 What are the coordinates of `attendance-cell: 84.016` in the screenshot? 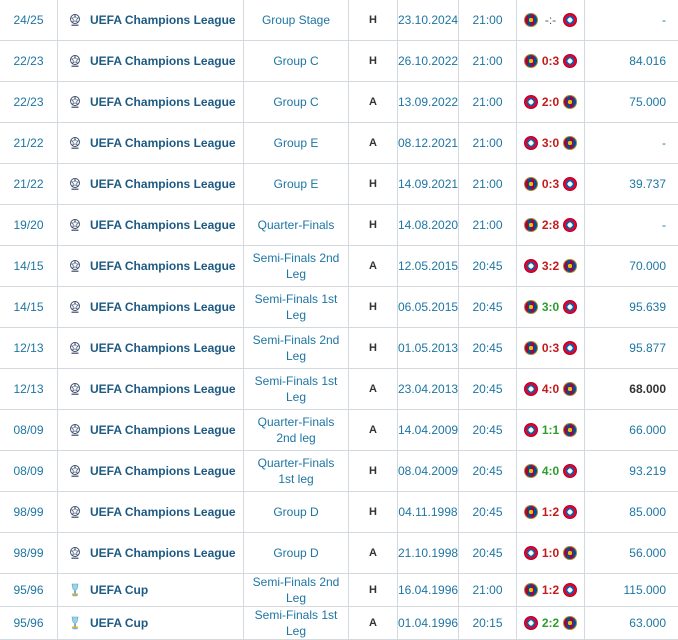 It's located at (631, 61).